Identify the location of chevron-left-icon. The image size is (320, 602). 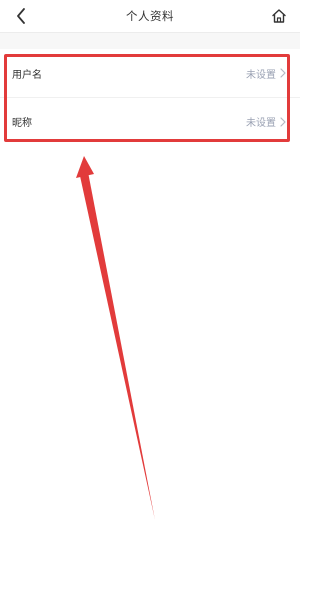
(21, 16).